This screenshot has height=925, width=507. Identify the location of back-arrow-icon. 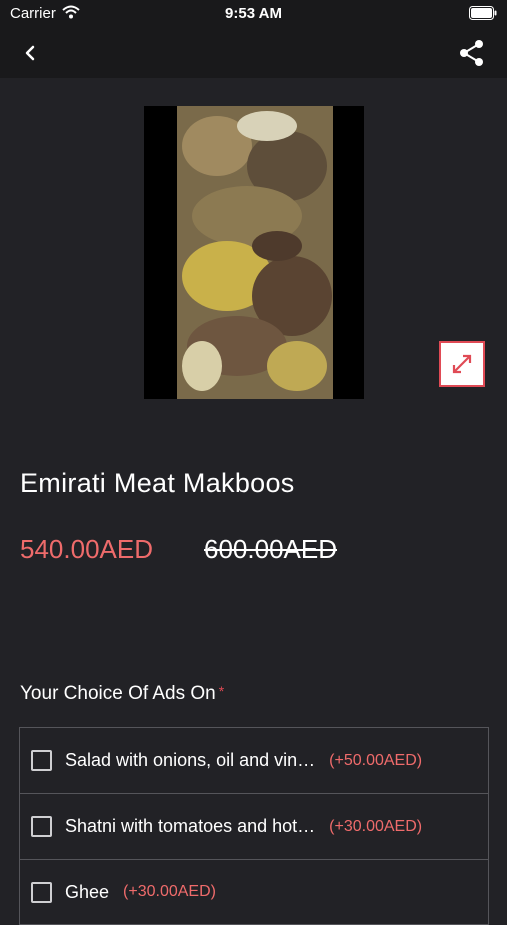
(30, 53).